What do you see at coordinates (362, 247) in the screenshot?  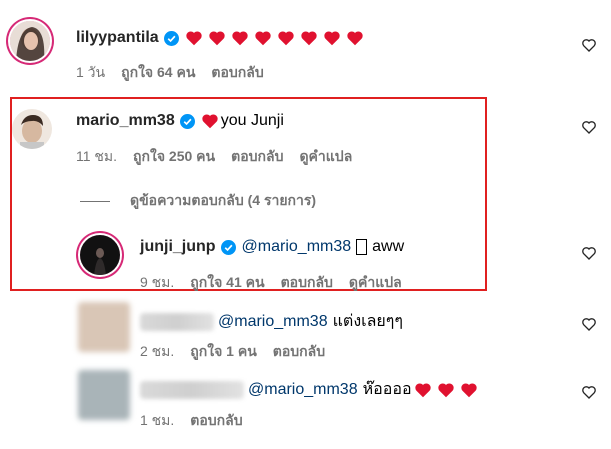 I see `missing-glyph-icon` at bounding box center [362, 247].